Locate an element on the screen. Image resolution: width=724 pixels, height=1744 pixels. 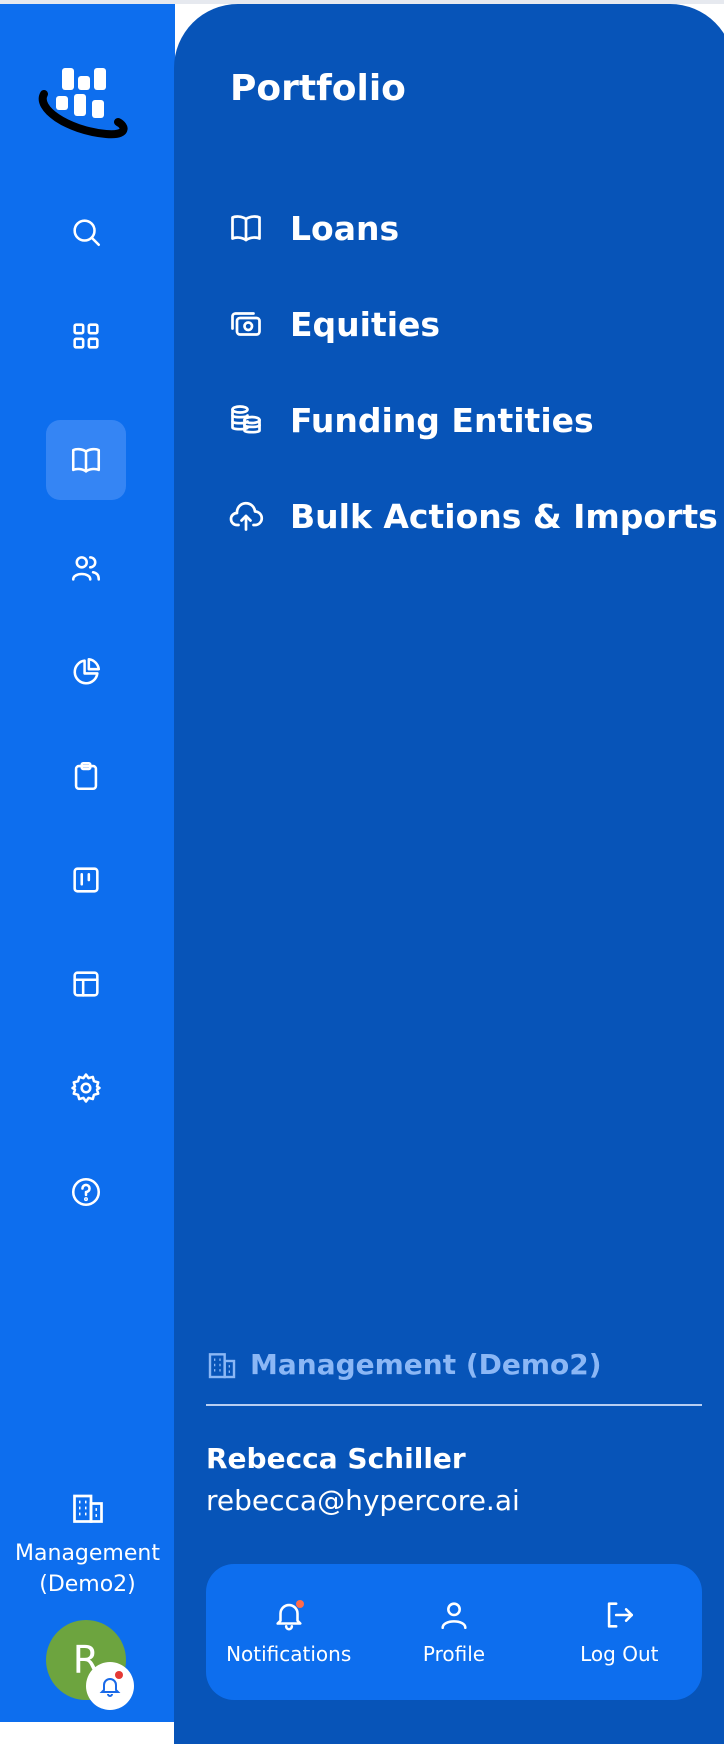
coins-icon is located at coordinates (246, 419).